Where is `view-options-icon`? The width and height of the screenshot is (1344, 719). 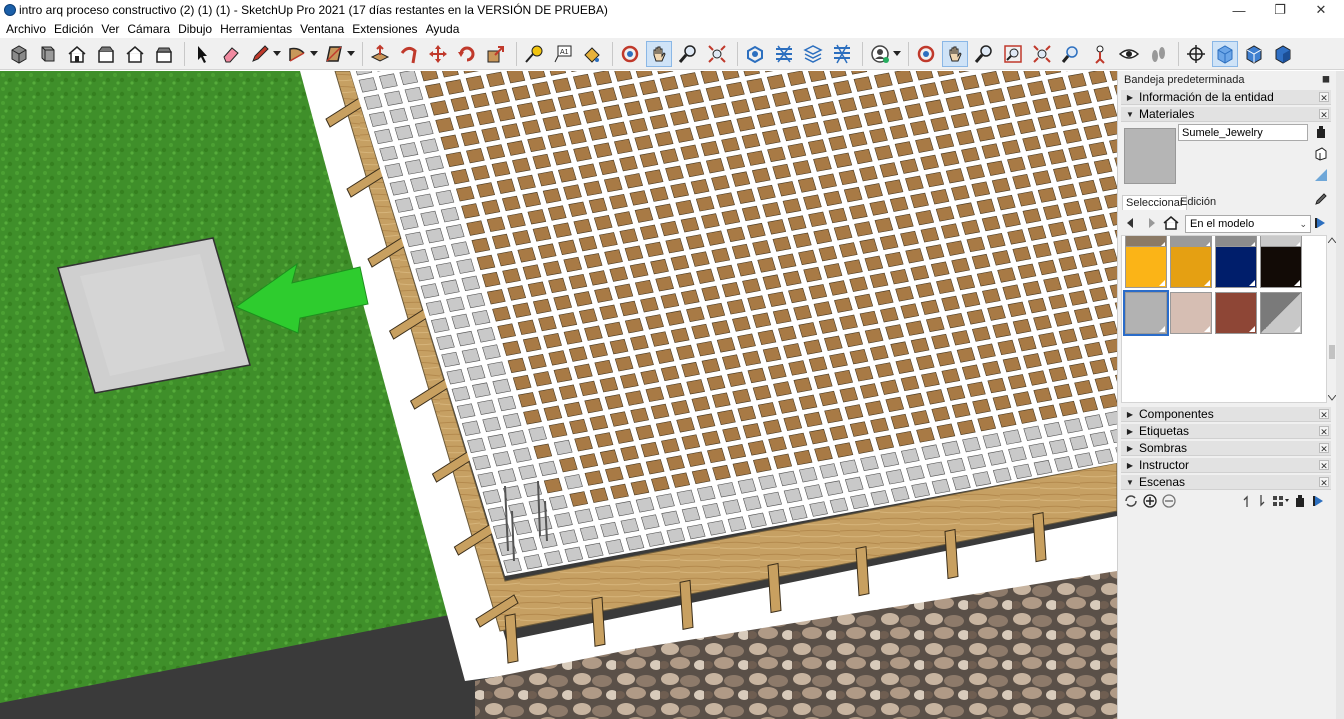 view-options-icon is located at coordinates (1281, 501).